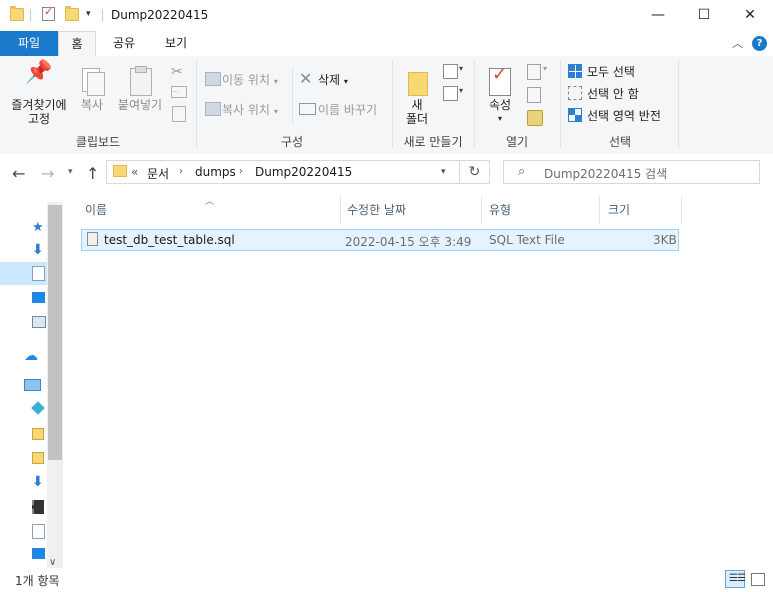 This screenshot has height=592, width=773. Describe the element at coordinates (450, 93) in the screenshot. I see `easy-access-icon` at that location.